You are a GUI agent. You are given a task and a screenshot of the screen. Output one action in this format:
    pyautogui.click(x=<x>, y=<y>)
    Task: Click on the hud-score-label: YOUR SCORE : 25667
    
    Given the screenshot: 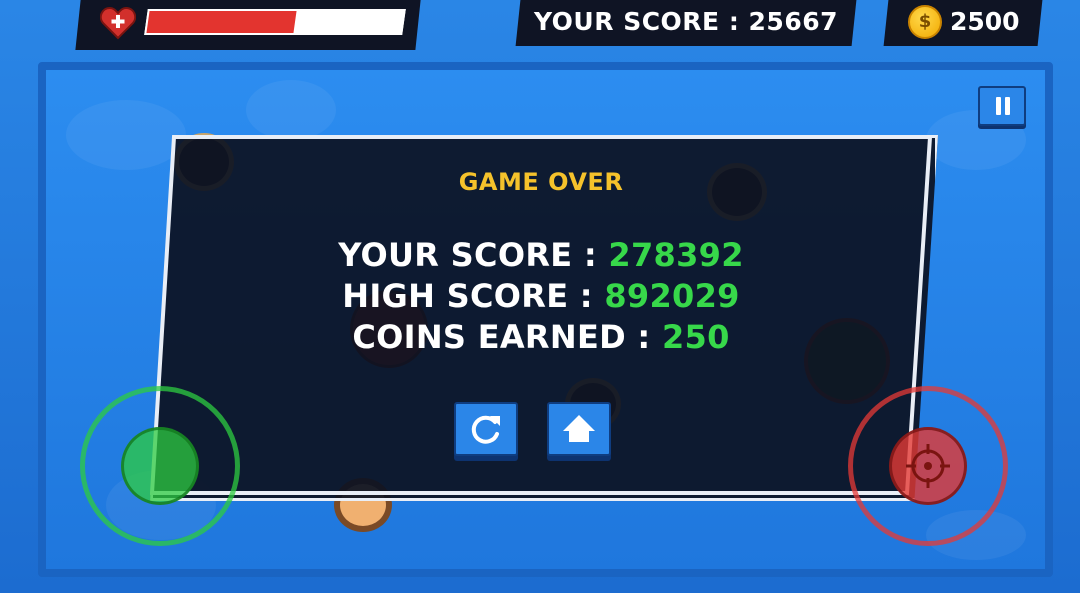 What is the action you would take?
    pyautogui.click(x=686, y=21)
    